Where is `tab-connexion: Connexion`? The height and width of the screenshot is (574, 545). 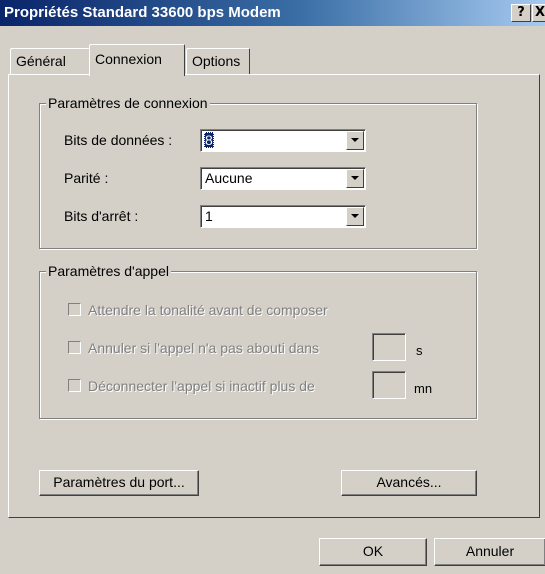
tab-connexion: Connexion is located at coordinates (137, 60).